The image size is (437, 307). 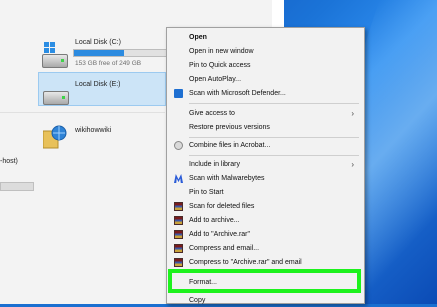 What do you see at coordinates (108, 63) in the screenshot?
I see `drive-c-free-space: 153 GB free of 249 GB` at bounding box center [108, 63].